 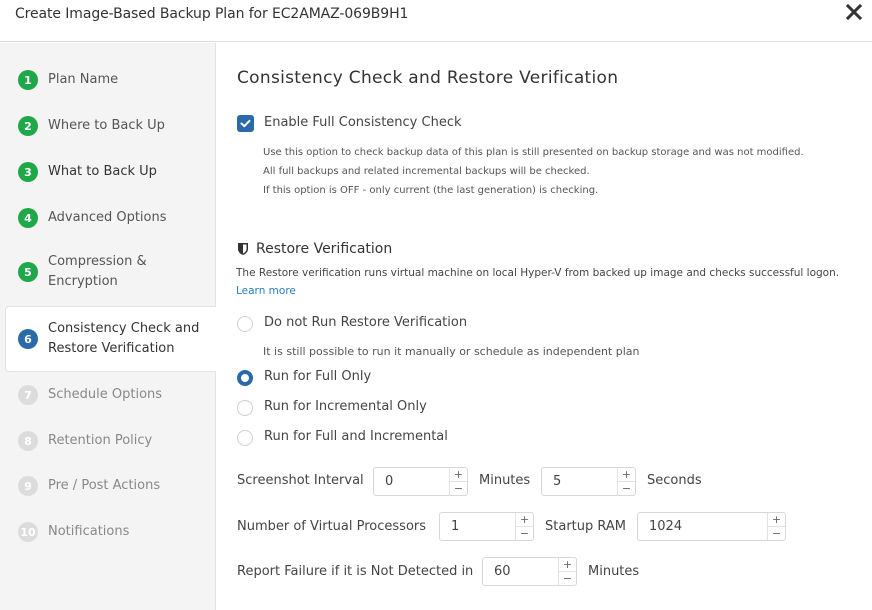 I want to click on step-label: Plan Name, so click(x=83, y=79).